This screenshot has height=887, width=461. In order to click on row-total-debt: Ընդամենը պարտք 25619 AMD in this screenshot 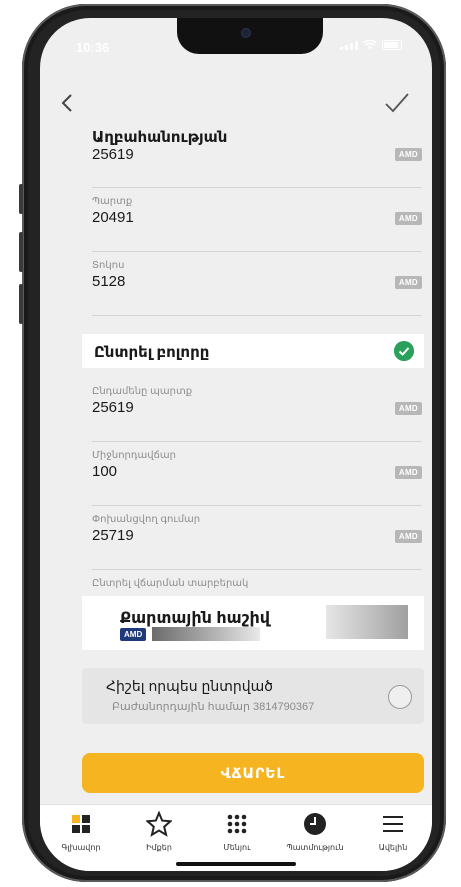, I will do `click(257, 414)`.